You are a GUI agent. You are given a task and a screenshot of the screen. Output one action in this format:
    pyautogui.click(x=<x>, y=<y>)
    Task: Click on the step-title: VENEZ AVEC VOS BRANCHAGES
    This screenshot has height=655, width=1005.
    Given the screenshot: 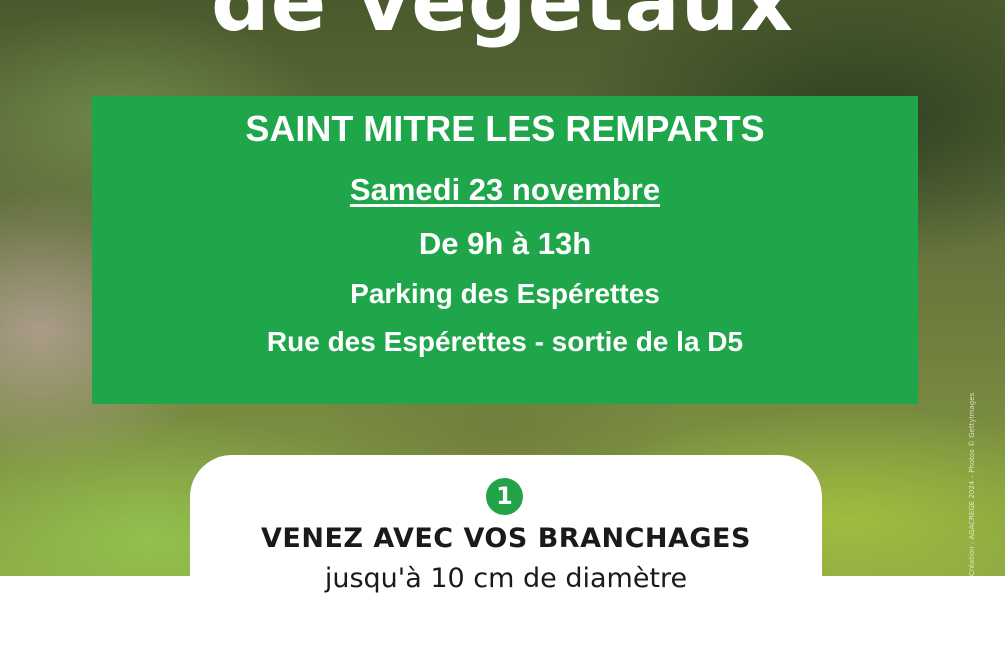 What is the action you would take?
    pyautogui.click(x=506, y=538)
    